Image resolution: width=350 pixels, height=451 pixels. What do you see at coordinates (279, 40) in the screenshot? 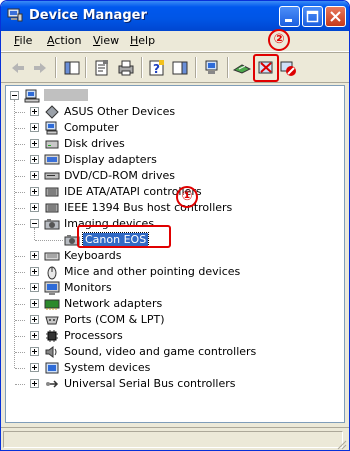
I see `callout-number-2: ②` at bounding box center [279, 40].